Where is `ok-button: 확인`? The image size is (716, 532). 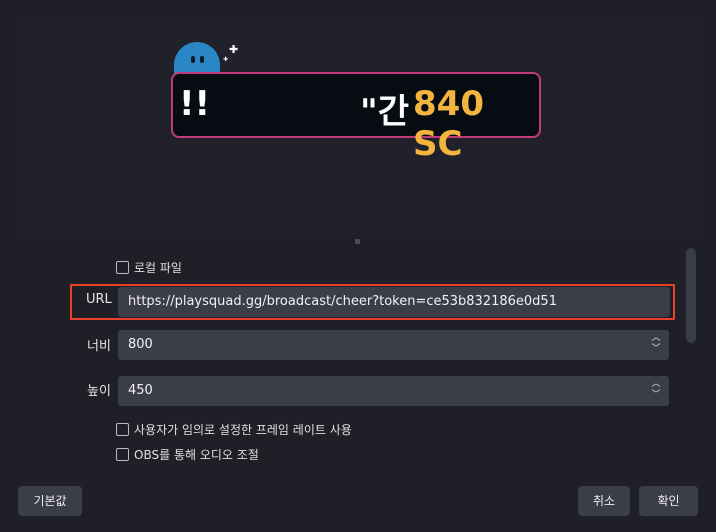 ok-button: 확인 is located at coordinates (668, 501).